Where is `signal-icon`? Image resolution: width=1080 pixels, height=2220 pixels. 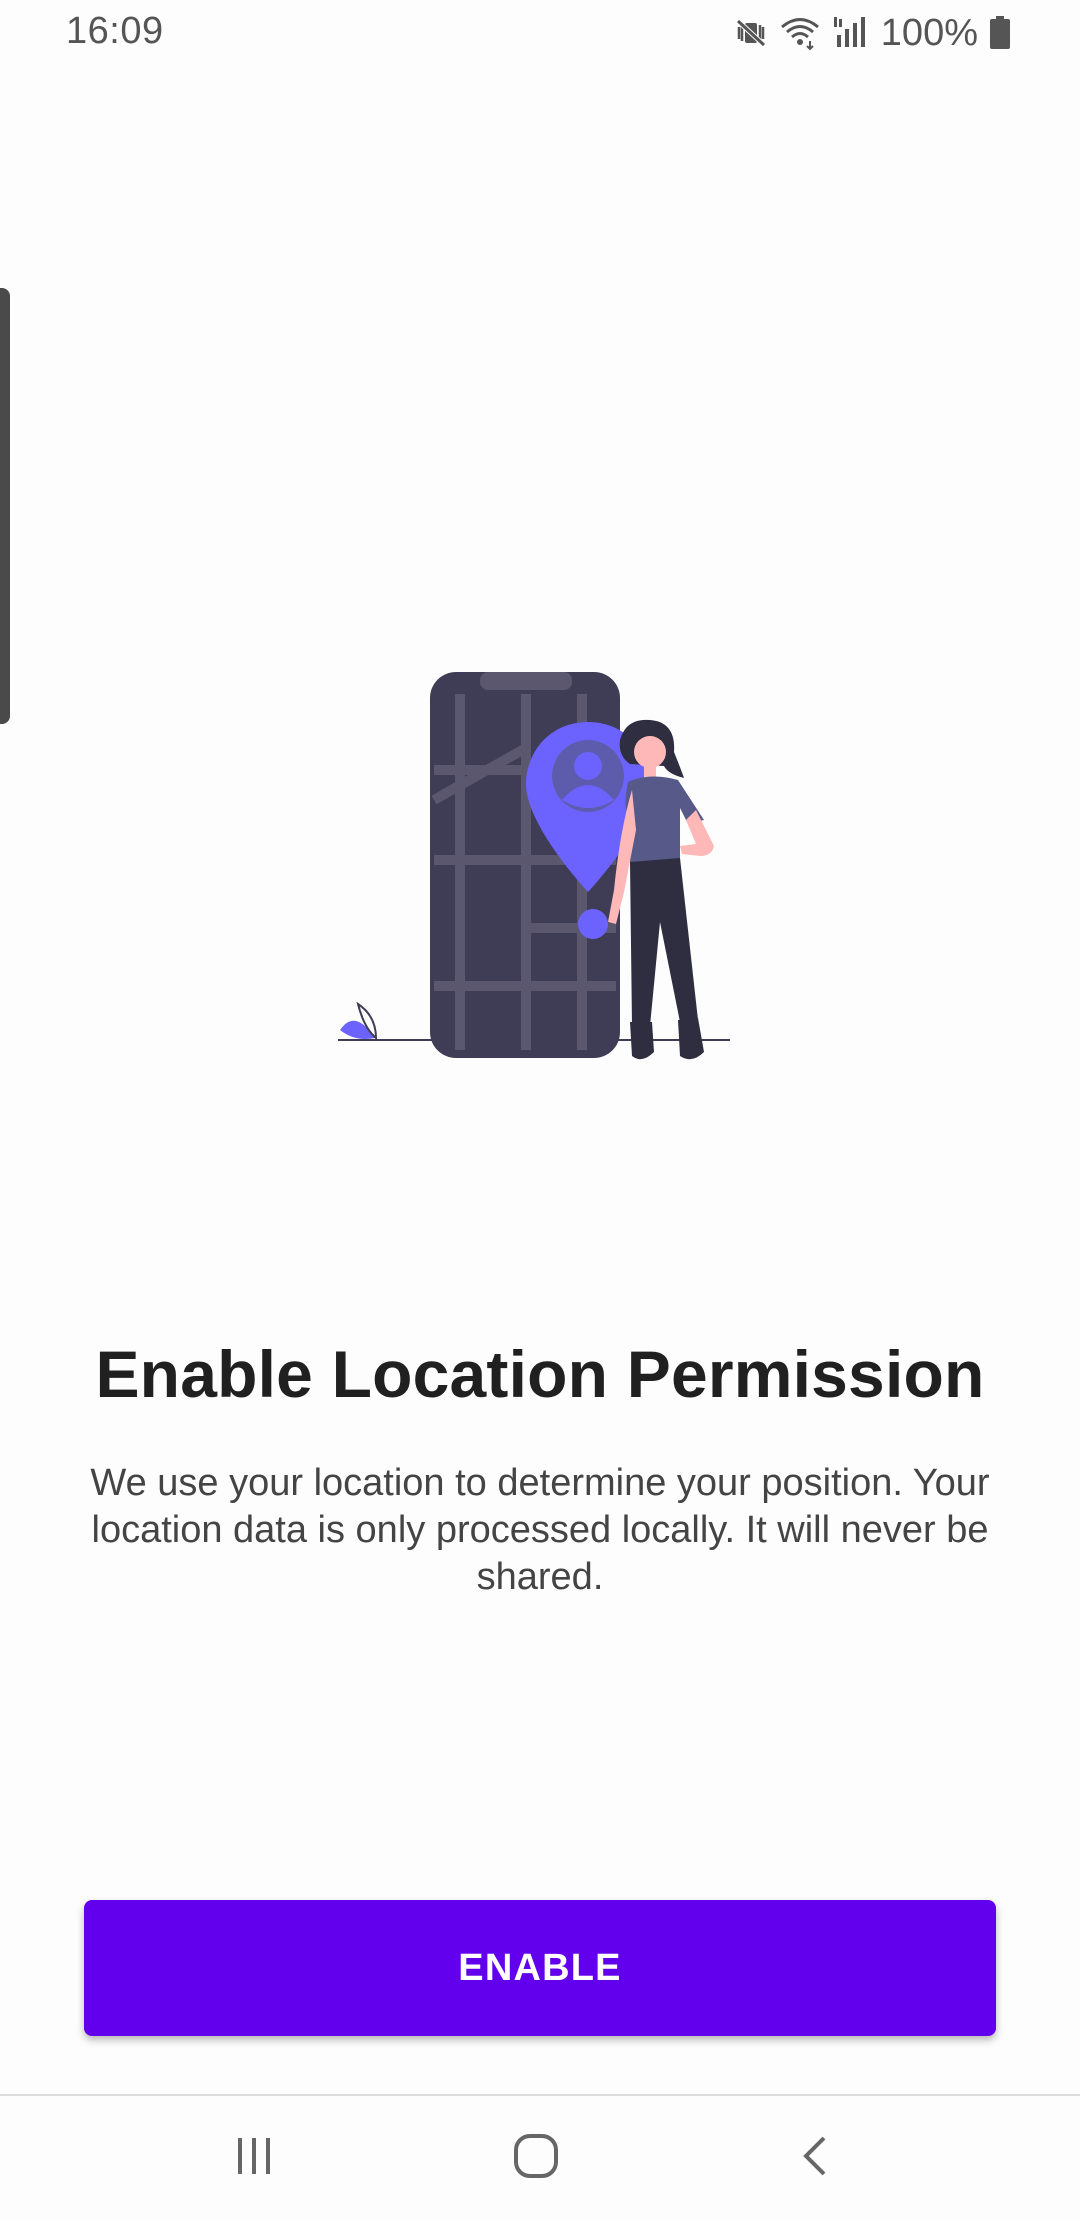 signal-icon is located at coordinates (849, 33).